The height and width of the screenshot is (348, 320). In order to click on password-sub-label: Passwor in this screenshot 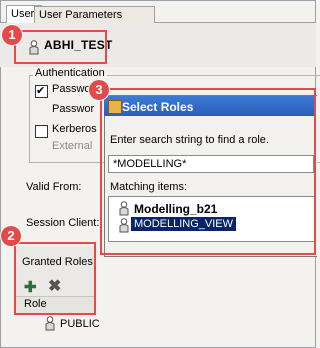, I will do `click(73, 109)`.